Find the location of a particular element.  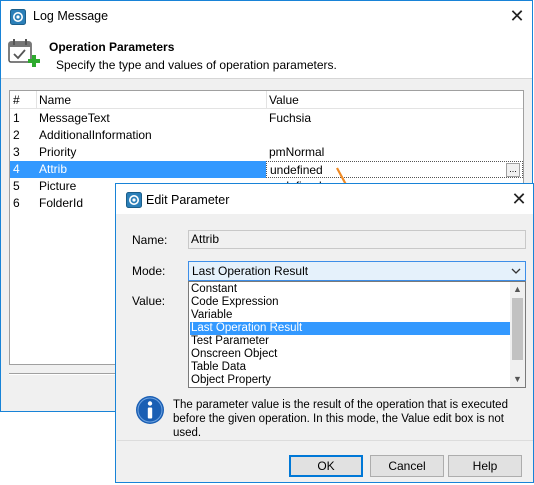

row-number: 5 is located at coordinates (16, 186).